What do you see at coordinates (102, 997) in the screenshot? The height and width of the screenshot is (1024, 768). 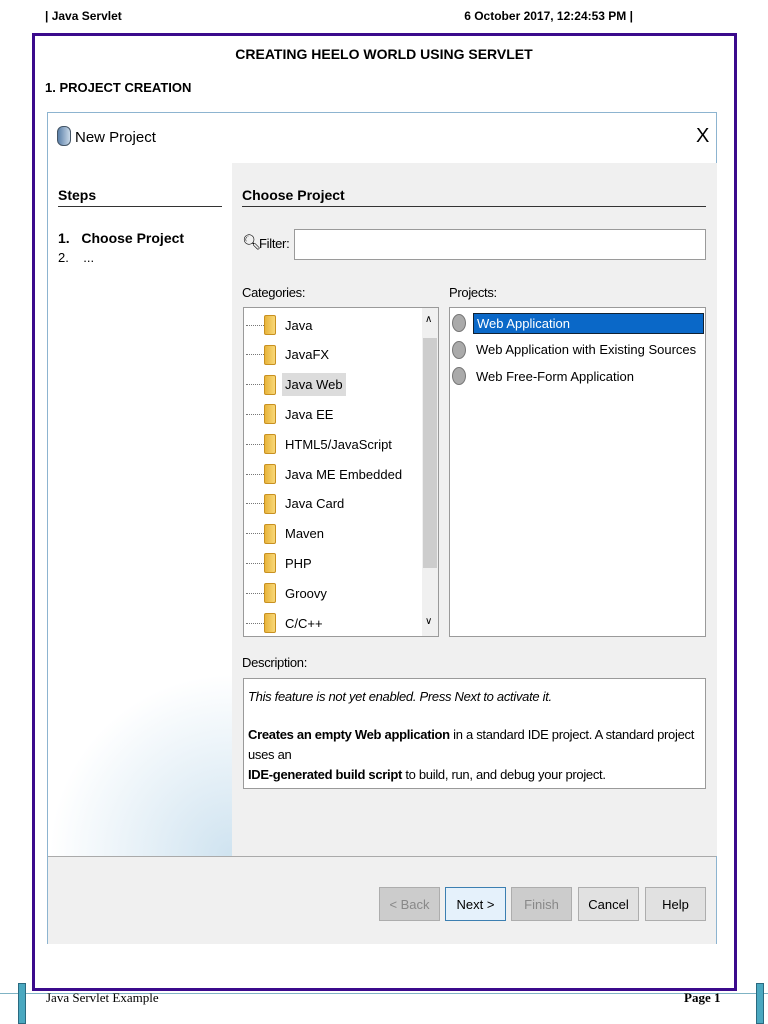 I see `footer-left: Java Servlet Example` at bounding box center [102, 997].